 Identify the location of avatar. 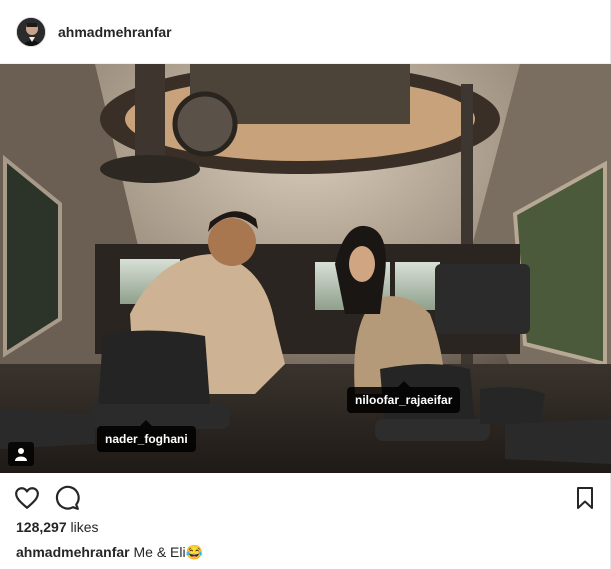
(31, 31).